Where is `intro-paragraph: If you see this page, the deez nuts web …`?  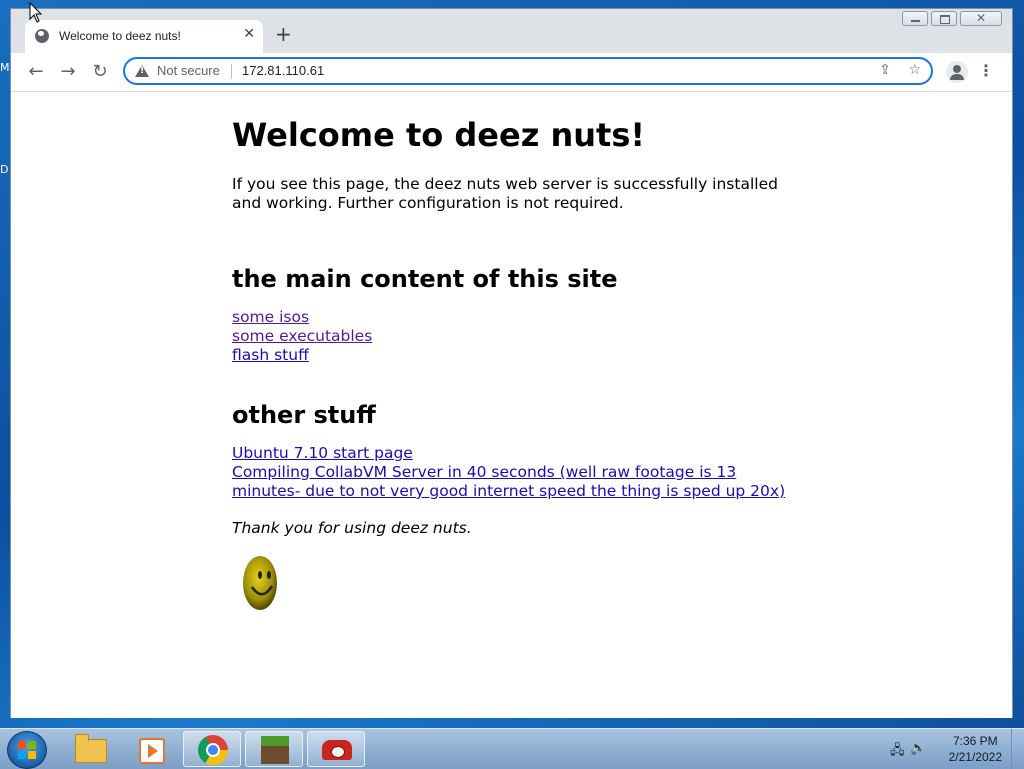 intro-paragraph: If you see this page, the deez nuts web … is located at coordinates (505, 193).